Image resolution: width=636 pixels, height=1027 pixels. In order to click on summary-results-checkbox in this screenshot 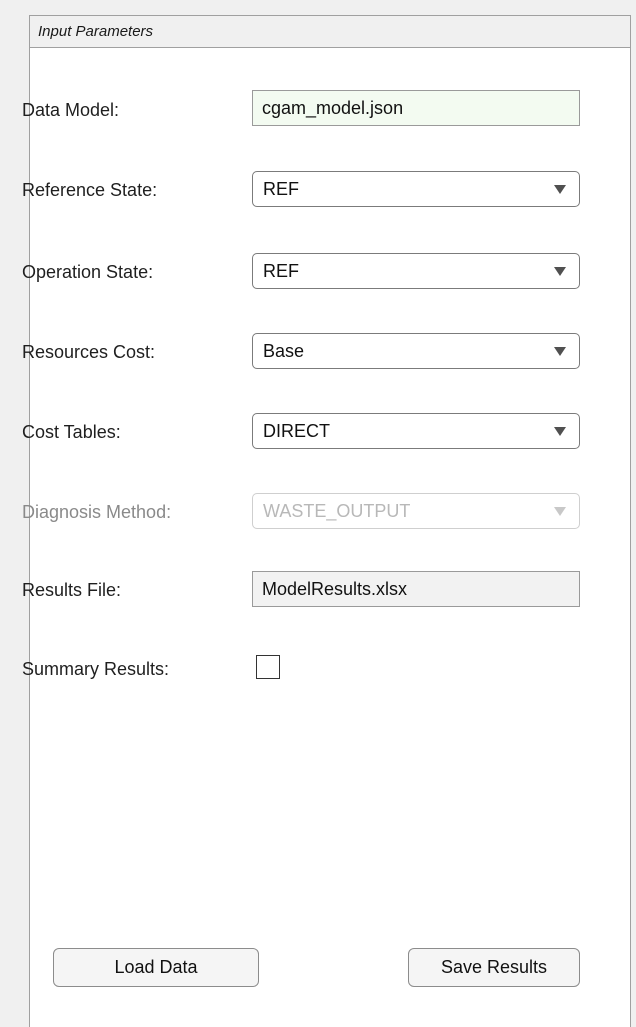, I will do `click(268, 667)`.